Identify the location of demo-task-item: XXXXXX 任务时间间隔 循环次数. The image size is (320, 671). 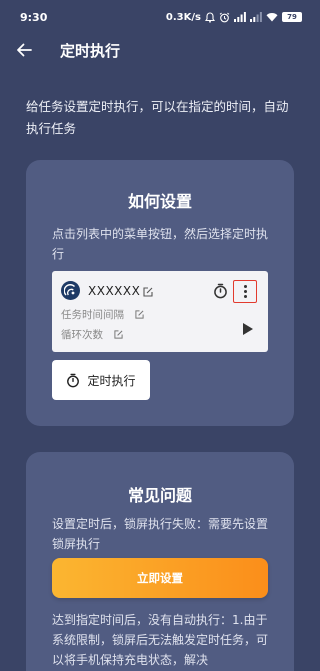
(160, 311).